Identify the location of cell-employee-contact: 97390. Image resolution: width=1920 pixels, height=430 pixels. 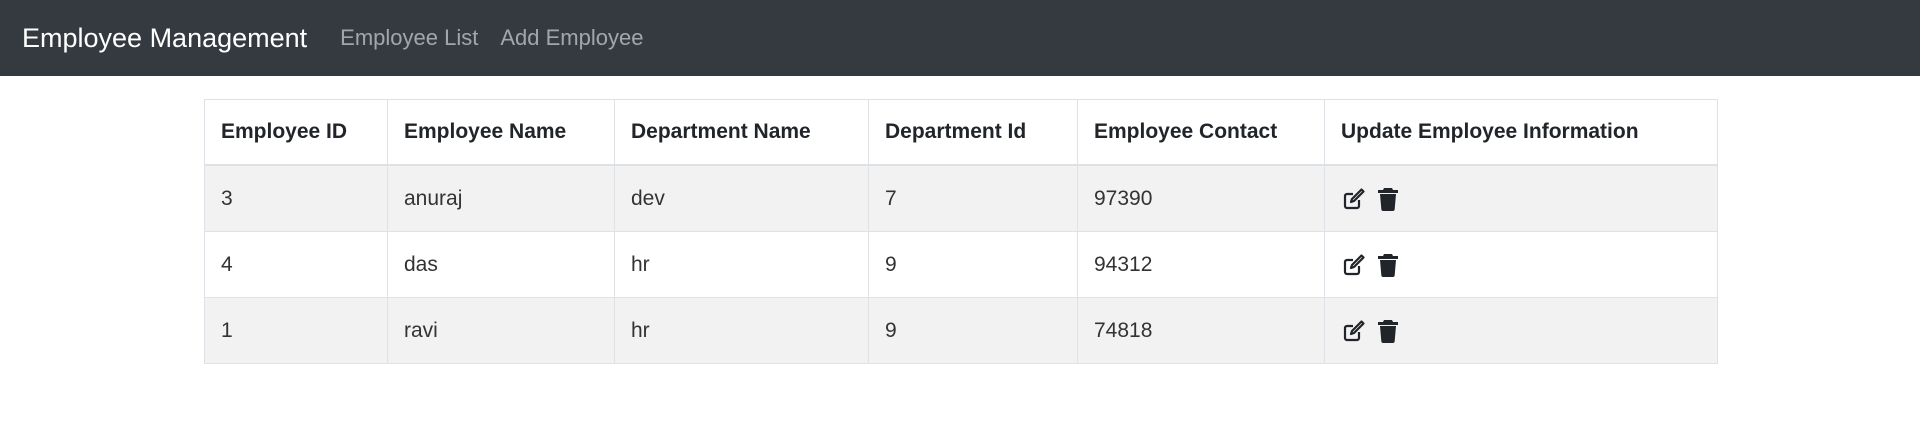
(1201, 198).